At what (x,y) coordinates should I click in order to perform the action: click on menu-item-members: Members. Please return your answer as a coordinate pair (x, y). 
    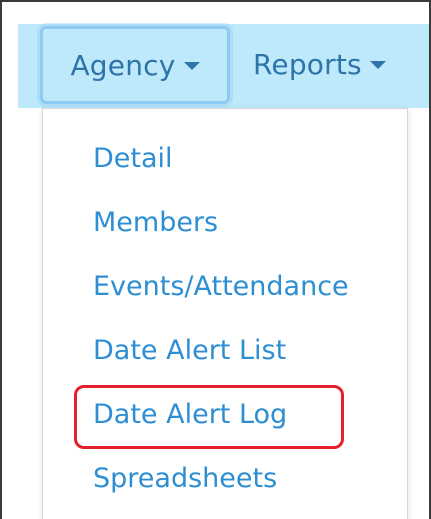
    Looking at the image, I should click on (155, 222).